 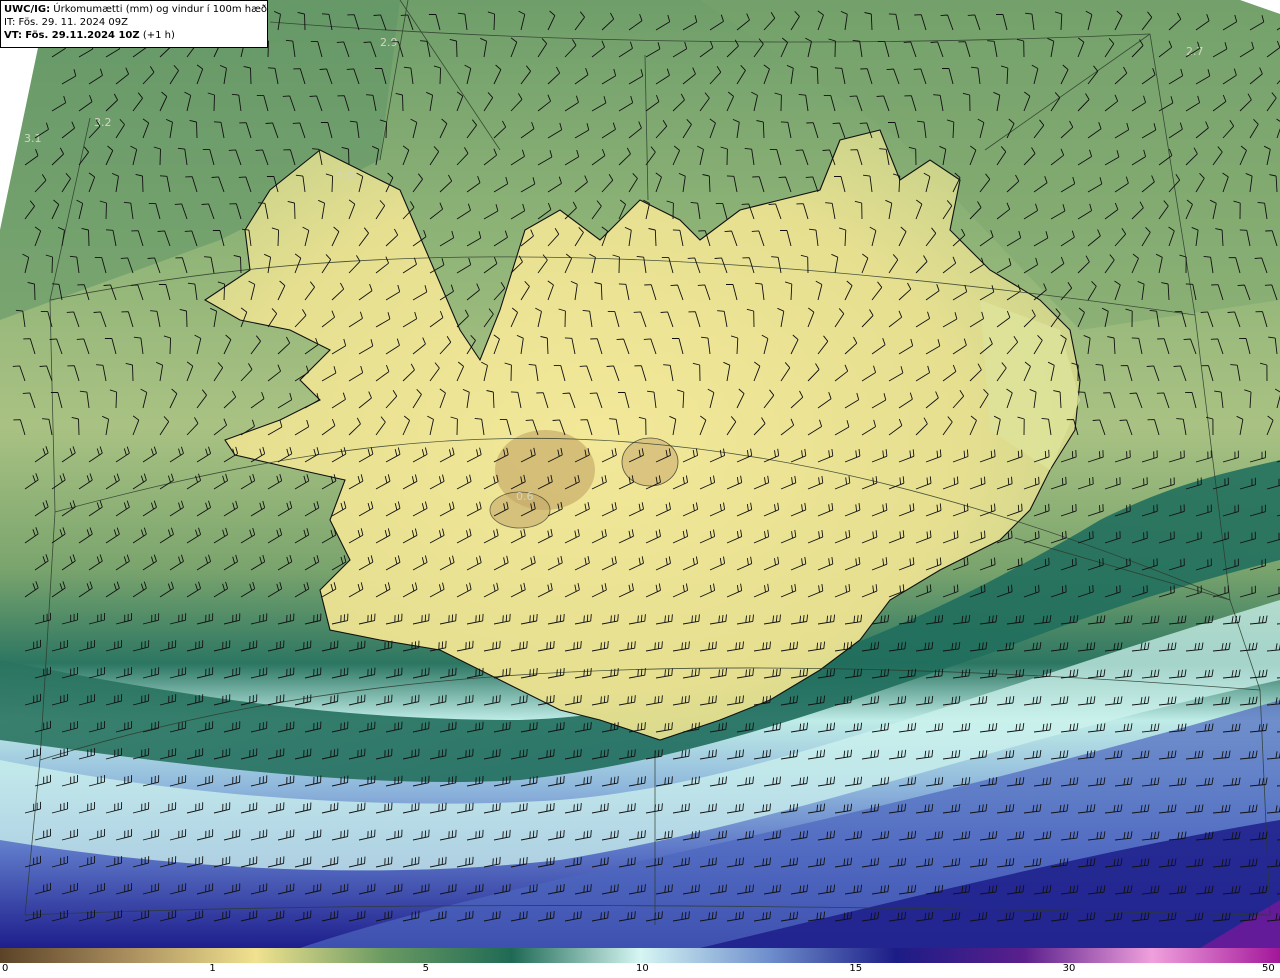 What do you see at coordinates (650, 462) in the screenshot?
I see `glacier-hofsjokull` at bounding box center [650, 462].